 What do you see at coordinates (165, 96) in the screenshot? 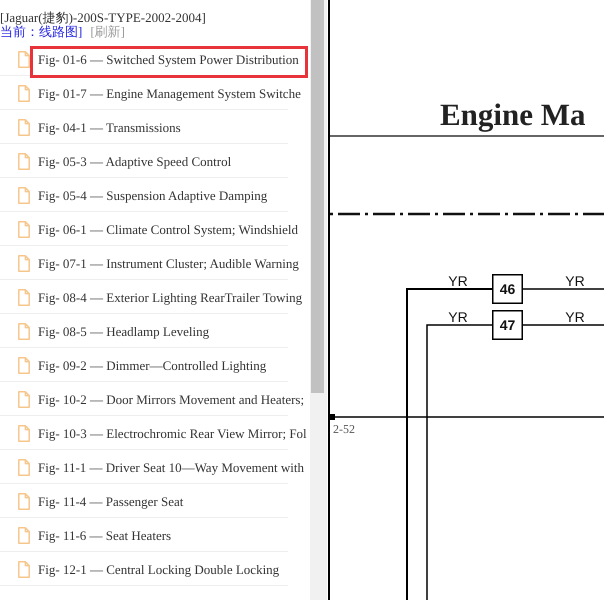
I see `figure-link: Fig- 01-7 — Engine Management System Switche` at bounding box center [165, 96].